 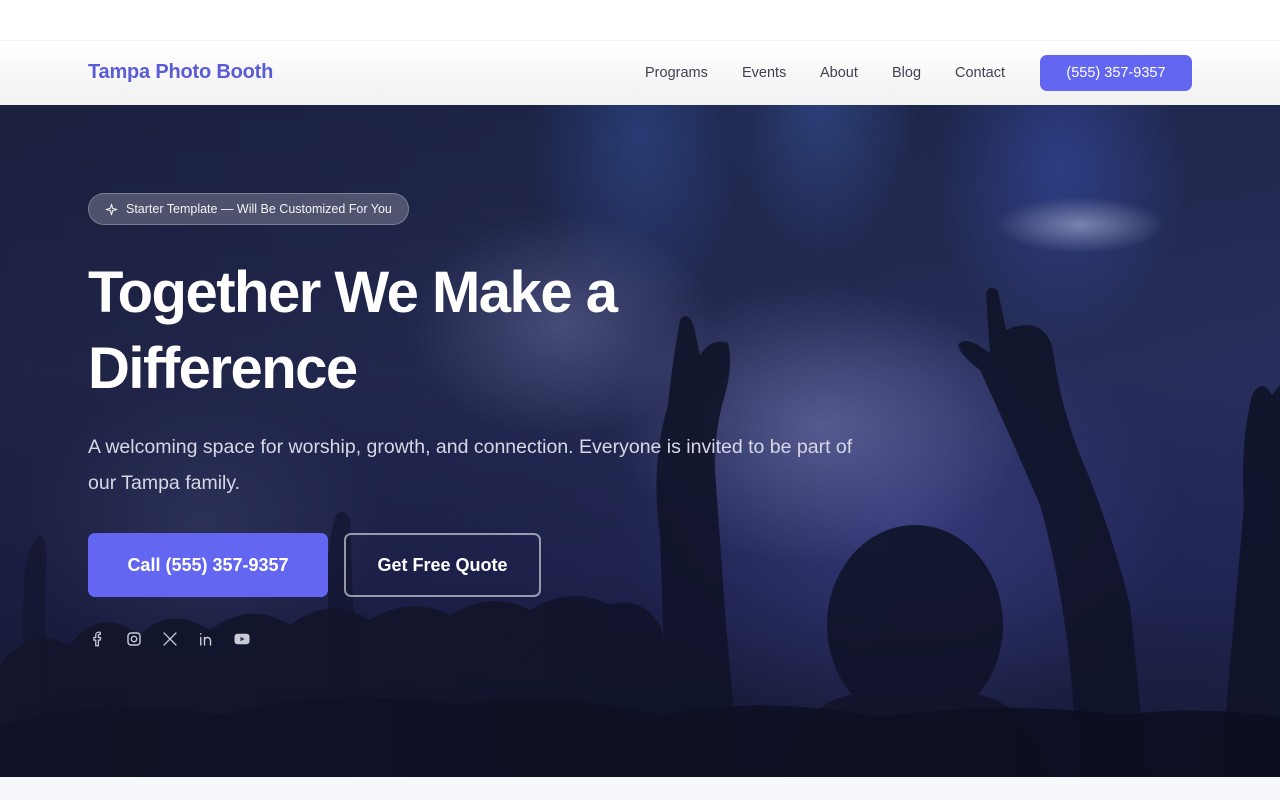 I want to click on next-section-edge, so click(x=640, y=788).